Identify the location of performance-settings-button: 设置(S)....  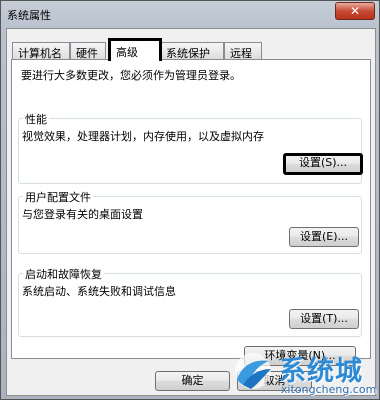
(323, 164).